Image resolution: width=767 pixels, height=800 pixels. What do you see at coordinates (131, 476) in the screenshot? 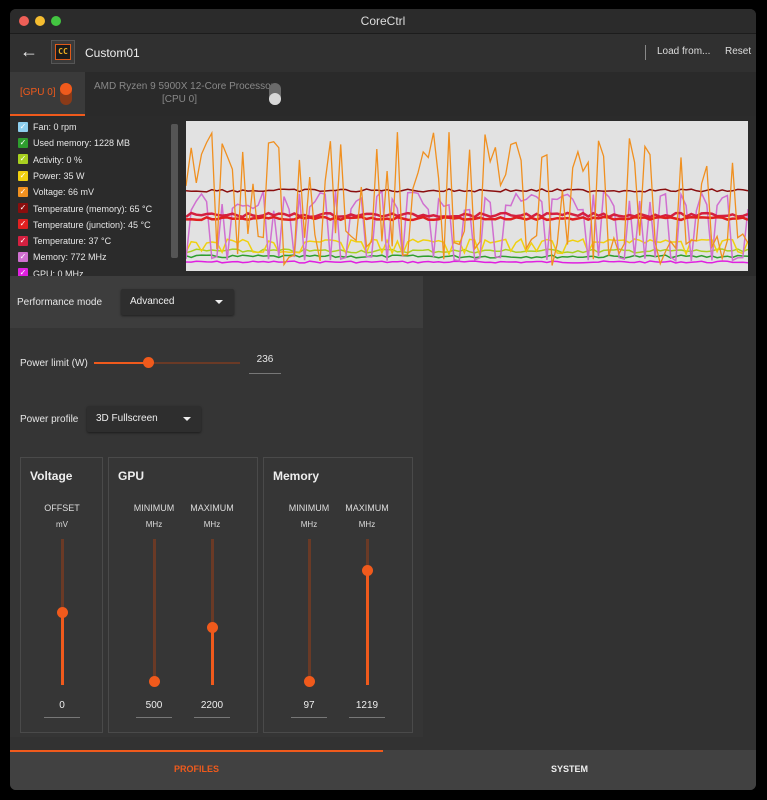
I see `gpu-title: GPU` at bounding box center [131, 476].